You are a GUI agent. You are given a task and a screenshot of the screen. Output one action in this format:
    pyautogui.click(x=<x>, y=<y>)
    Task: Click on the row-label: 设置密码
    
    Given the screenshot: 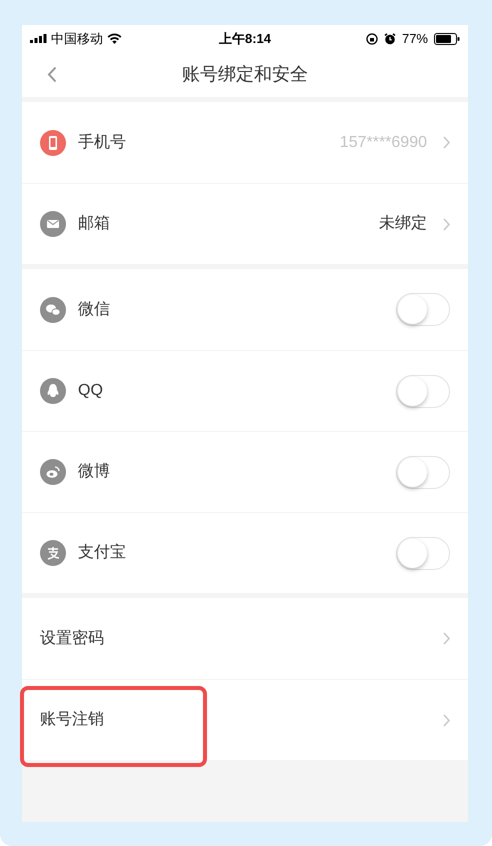 What is the action you would take?
    pyautogui.click(x=72, y=638)
    